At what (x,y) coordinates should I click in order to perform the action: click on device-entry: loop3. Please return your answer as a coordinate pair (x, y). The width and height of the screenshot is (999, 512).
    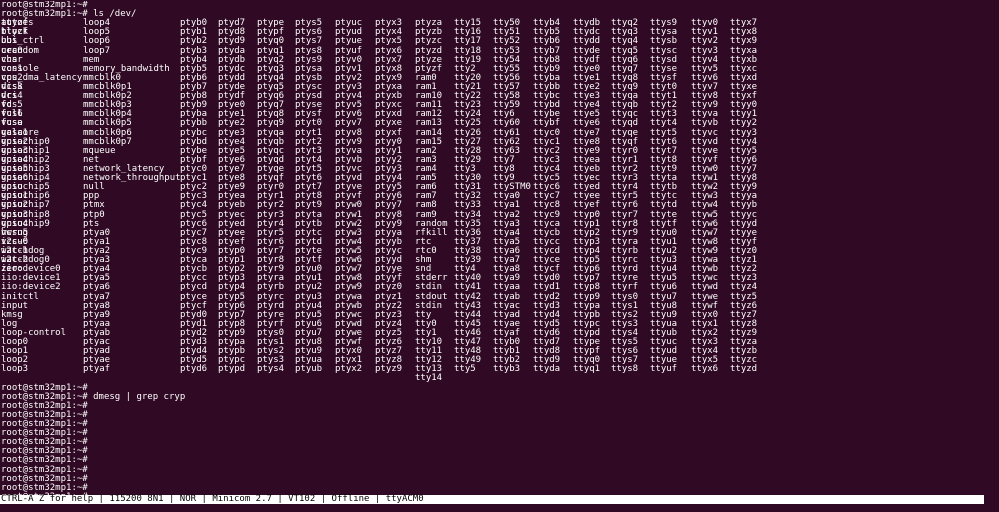
    Looking at the image, I should click on (15, 369).